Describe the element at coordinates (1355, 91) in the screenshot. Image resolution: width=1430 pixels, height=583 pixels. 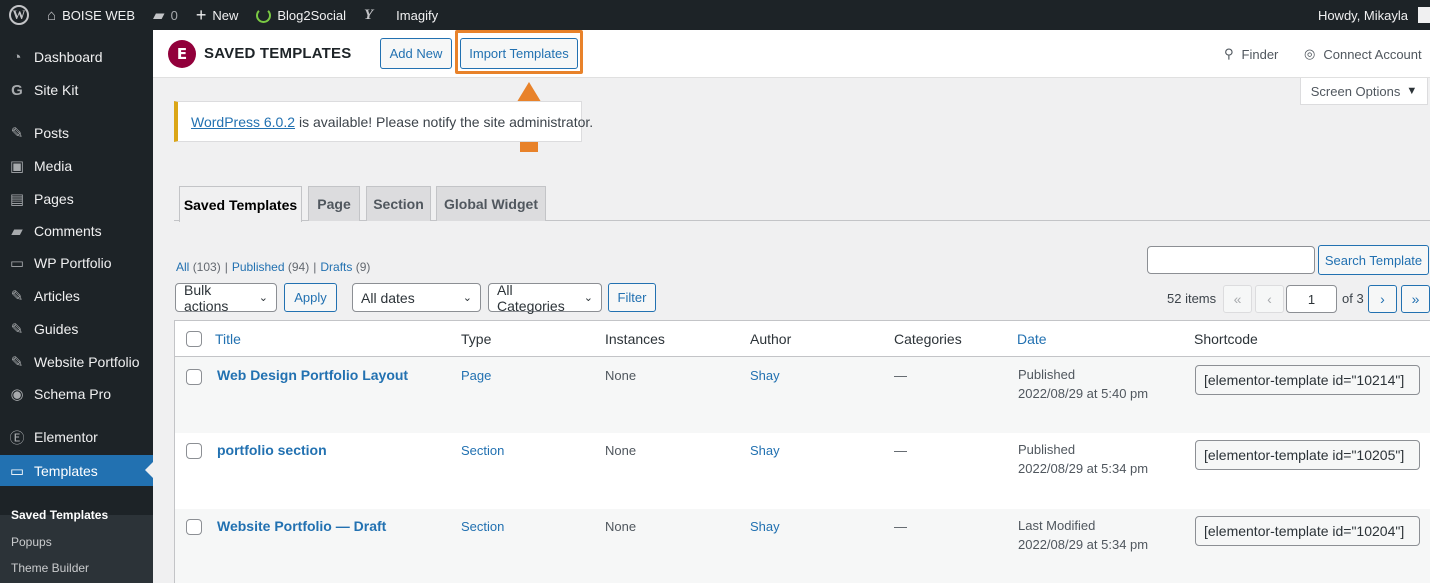
I see `screen-options-label: Screen Options` at that location.